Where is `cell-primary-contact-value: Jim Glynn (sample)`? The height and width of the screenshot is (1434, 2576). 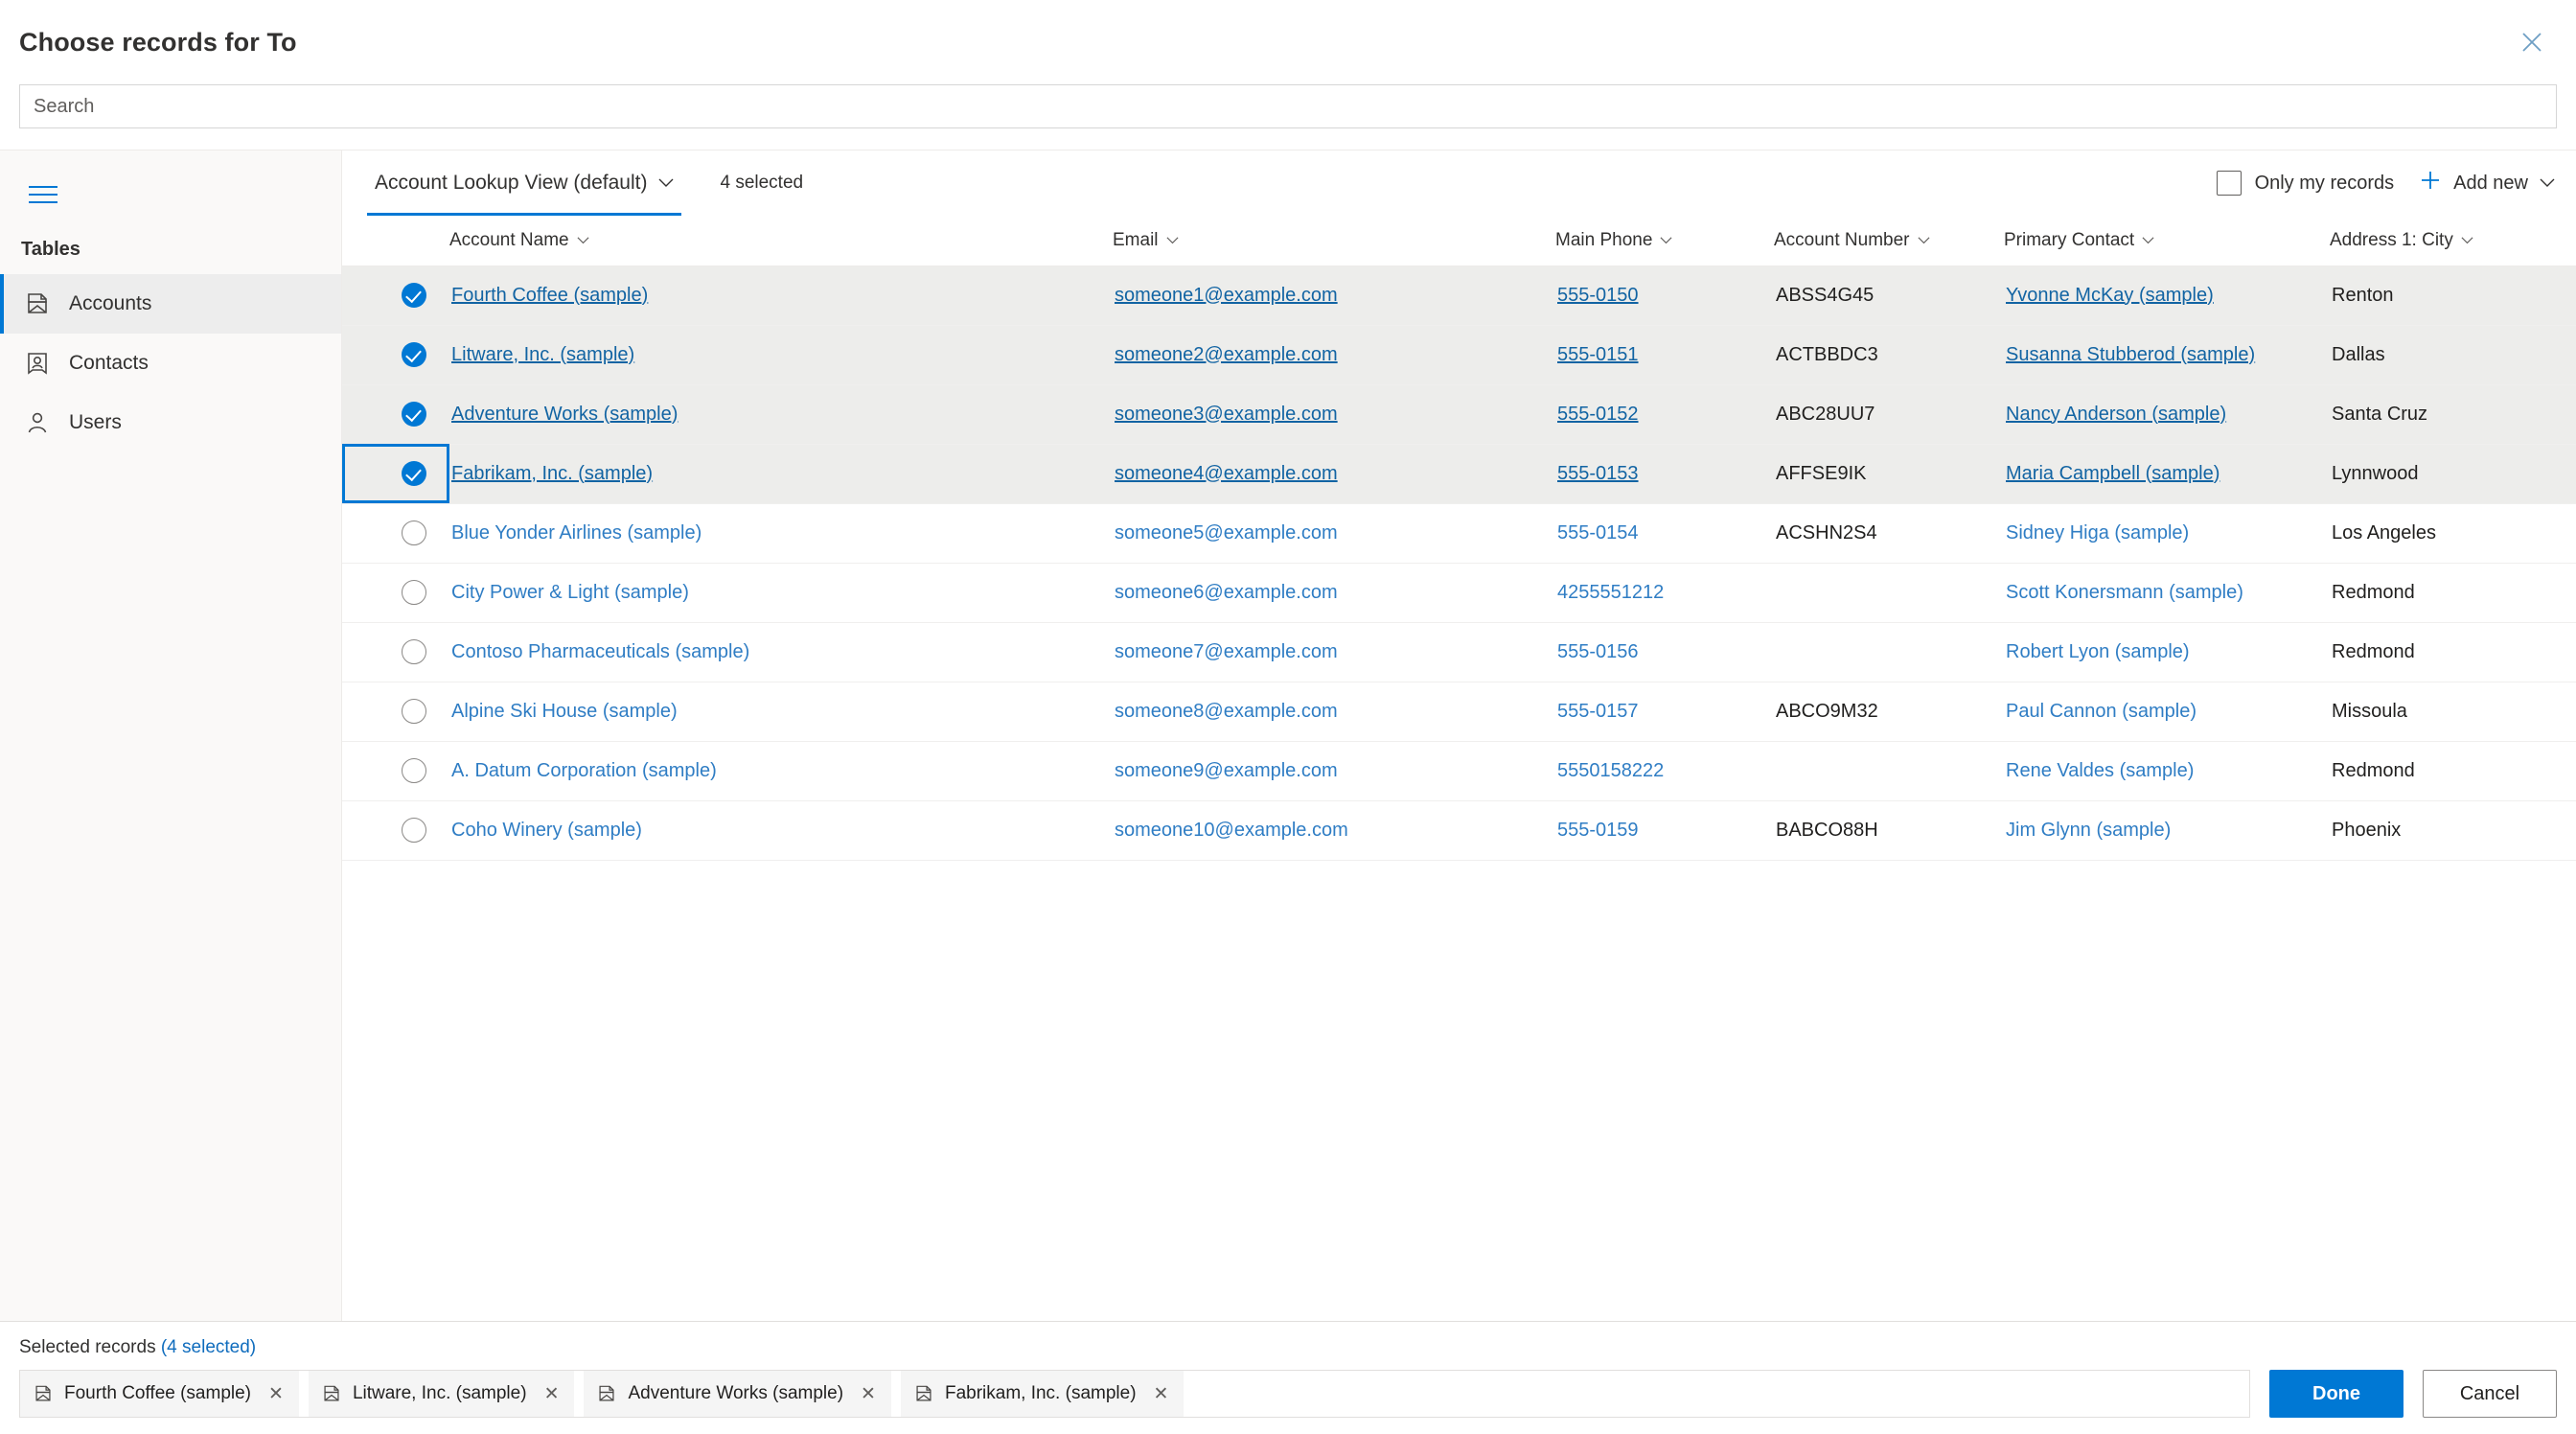
cell-primary-contact-value: Jim Glynn (sample) is located at coordinates (2087, 830).